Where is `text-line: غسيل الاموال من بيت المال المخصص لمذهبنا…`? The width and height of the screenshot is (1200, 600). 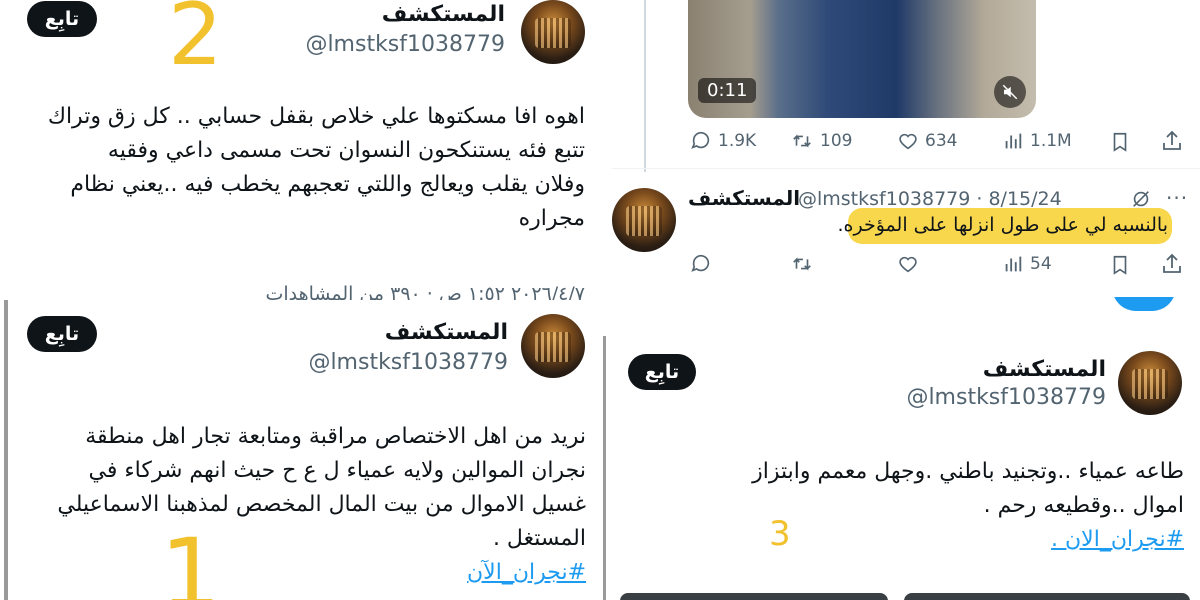 text-line: غسيل الاموال من بيت المال المخصص لمذهبنا… is located at coordinates (321, 504).